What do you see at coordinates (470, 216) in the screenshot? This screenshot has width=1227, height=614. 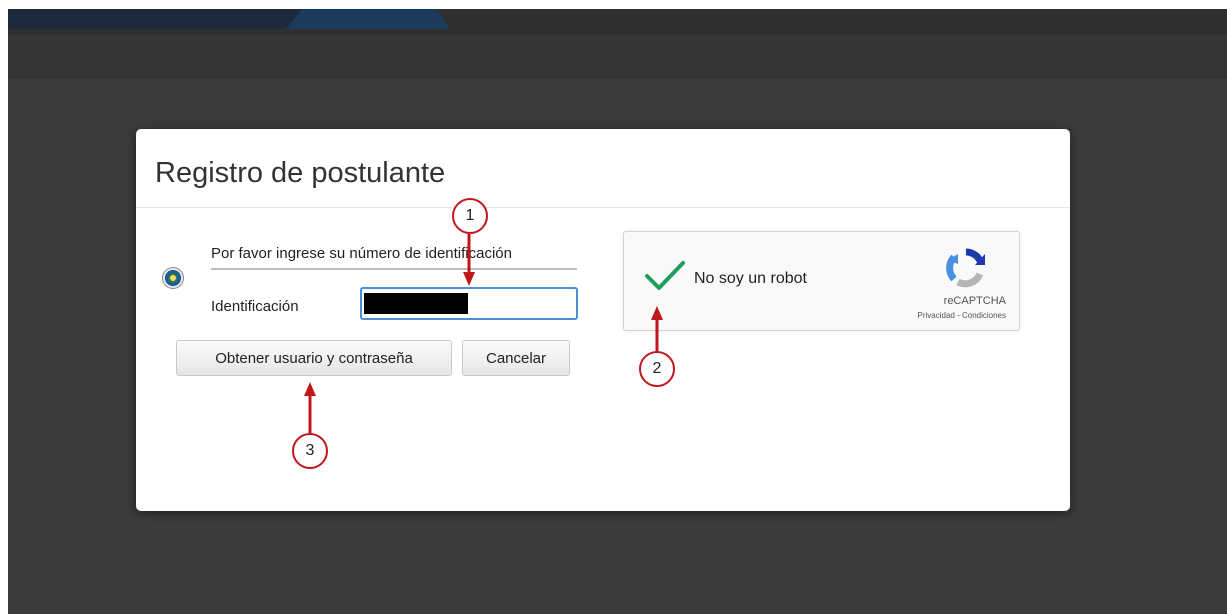 I see `annotation-marker-1: 1` at bounding box center [470, 216].